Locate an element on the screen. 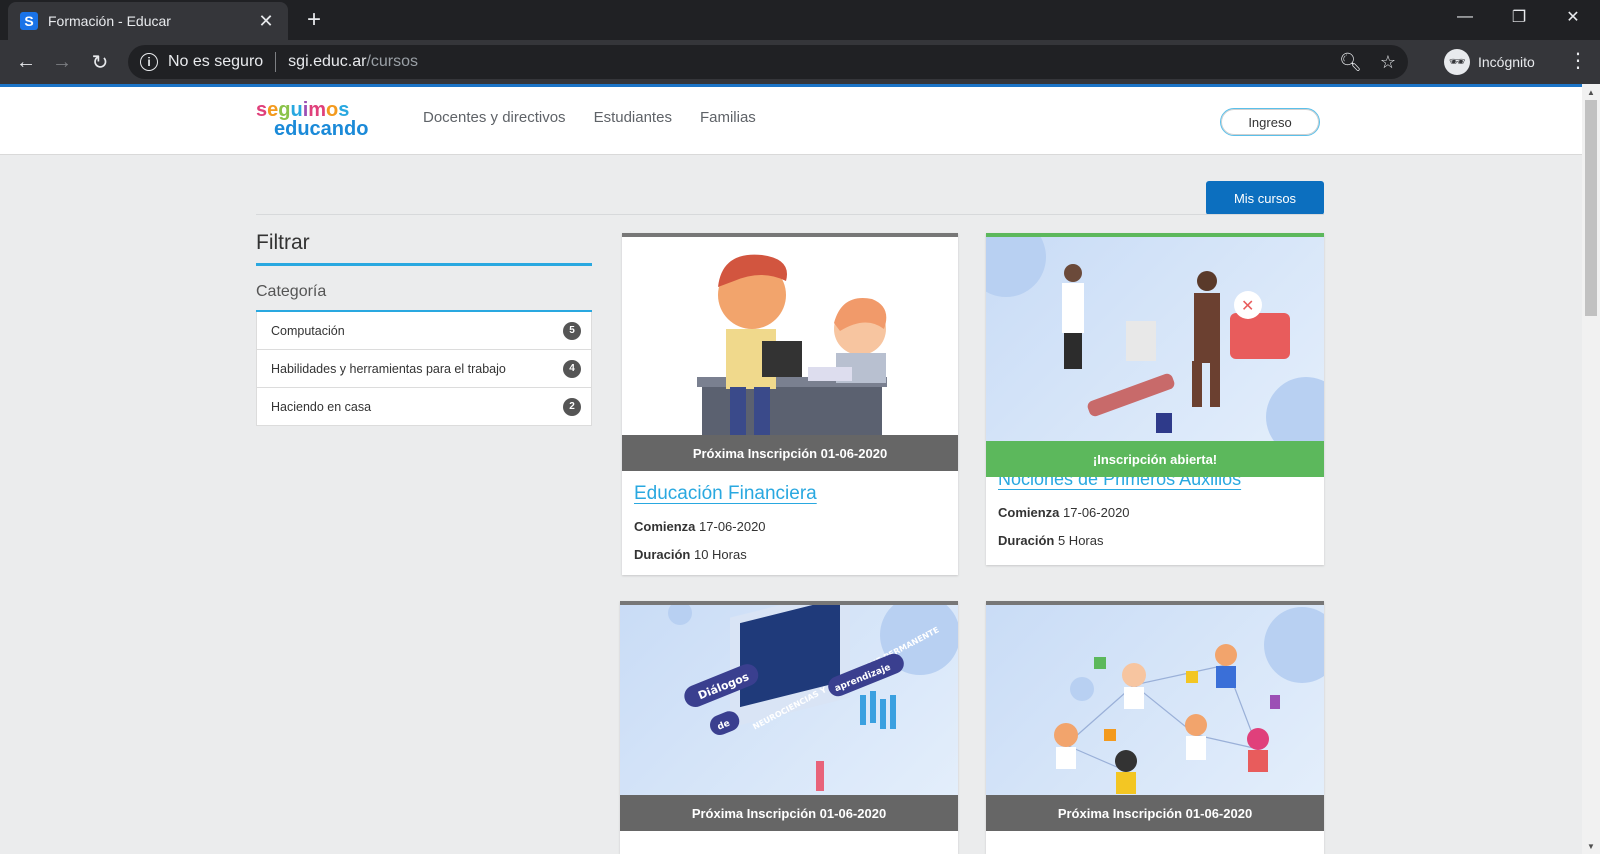 The height and width of the screenshot is (854, 1600). page-scrollbar: ▲ ▼ is located at coordinates (1591, 469).